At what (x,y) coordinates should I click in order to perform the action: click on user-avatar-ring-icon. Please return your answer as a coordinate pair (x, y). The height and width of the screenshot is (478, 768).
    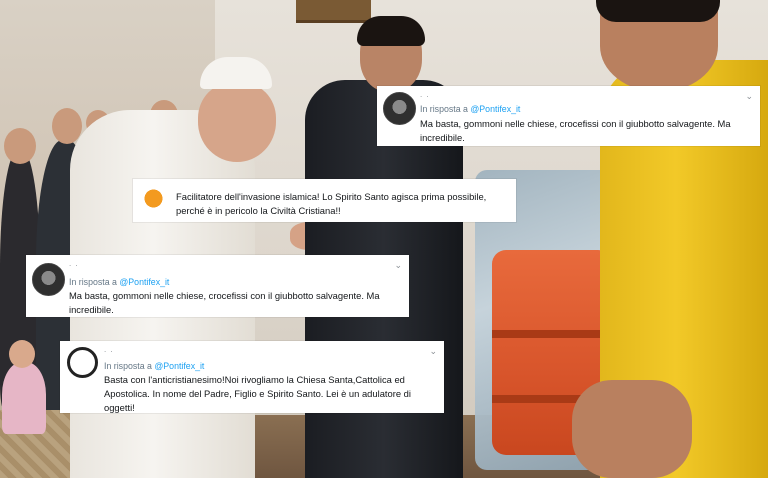
    Looking at the image, I should click on (82, 362).